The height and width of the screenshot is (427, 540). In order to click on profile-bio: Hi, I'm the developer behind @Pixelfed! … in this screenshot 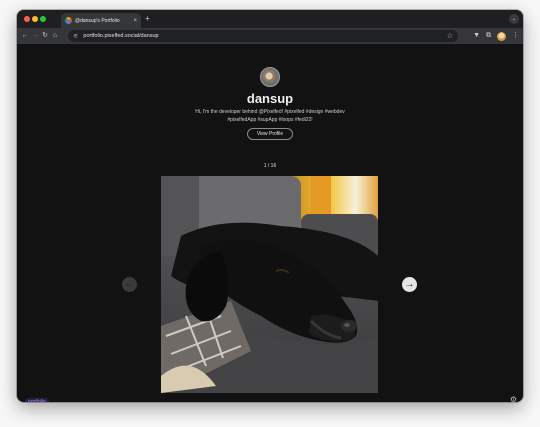, I will do `click(270, 116)`.